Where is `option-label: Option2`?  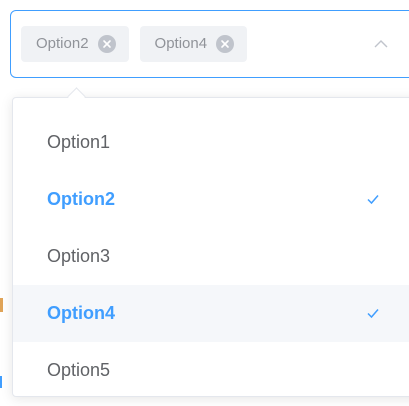 option-label: Option2 is located at coordinates (81, 199).